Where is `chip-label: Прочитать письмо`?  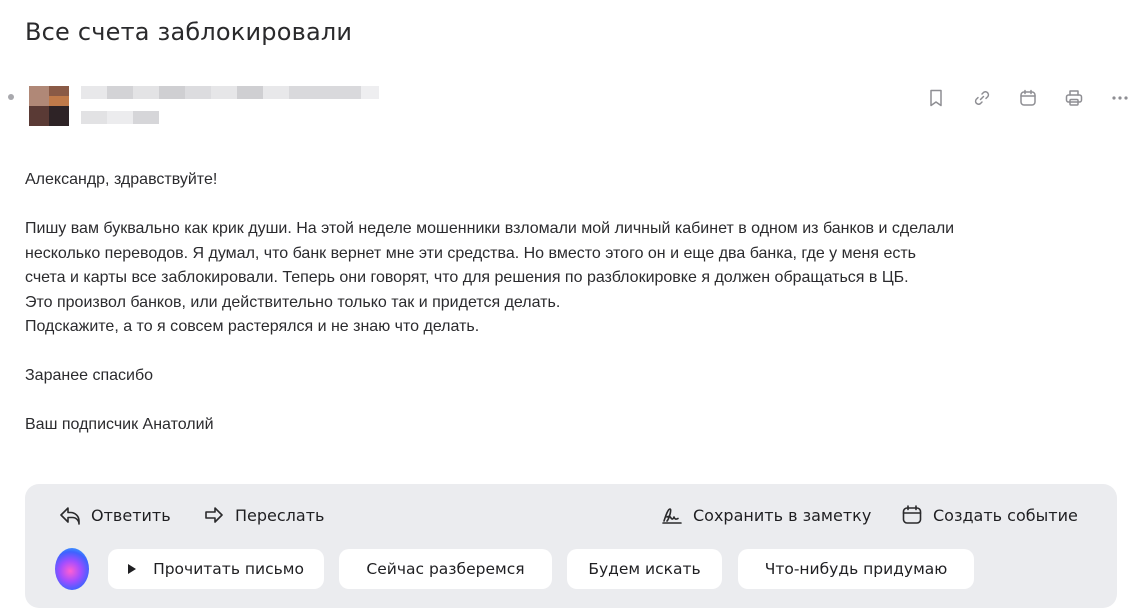 chip-label: Прочитать письмо is located at coordinates (228, 569).